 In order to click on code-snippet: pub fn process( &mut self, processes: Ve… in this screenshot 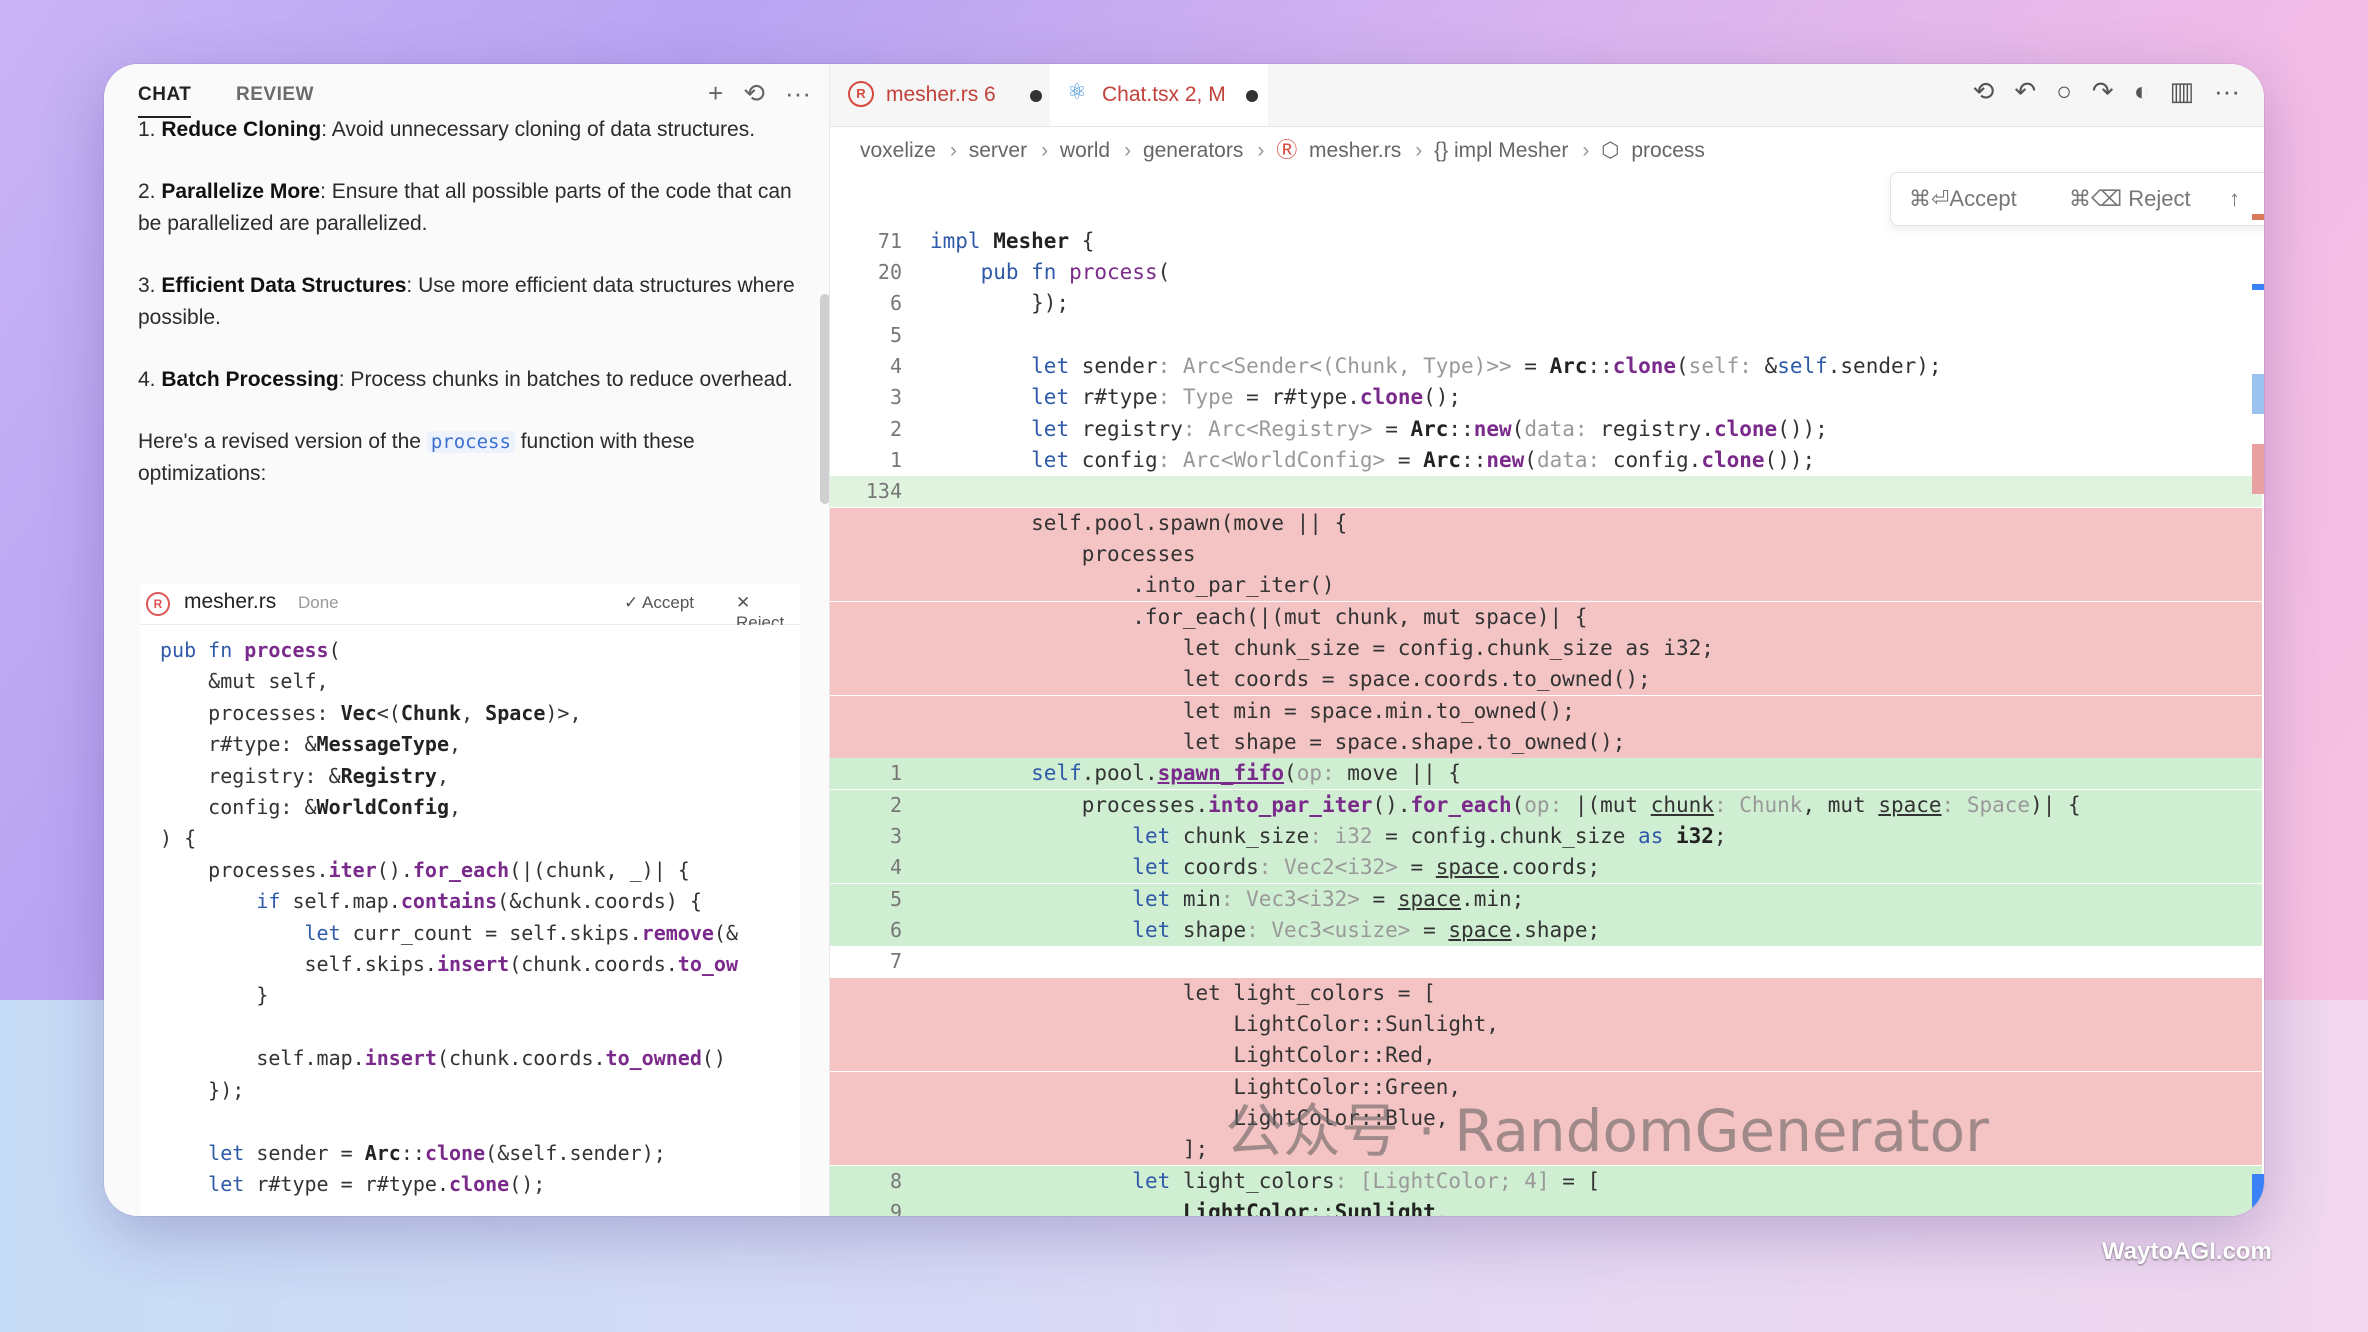, I will do `click(449, 917)`.